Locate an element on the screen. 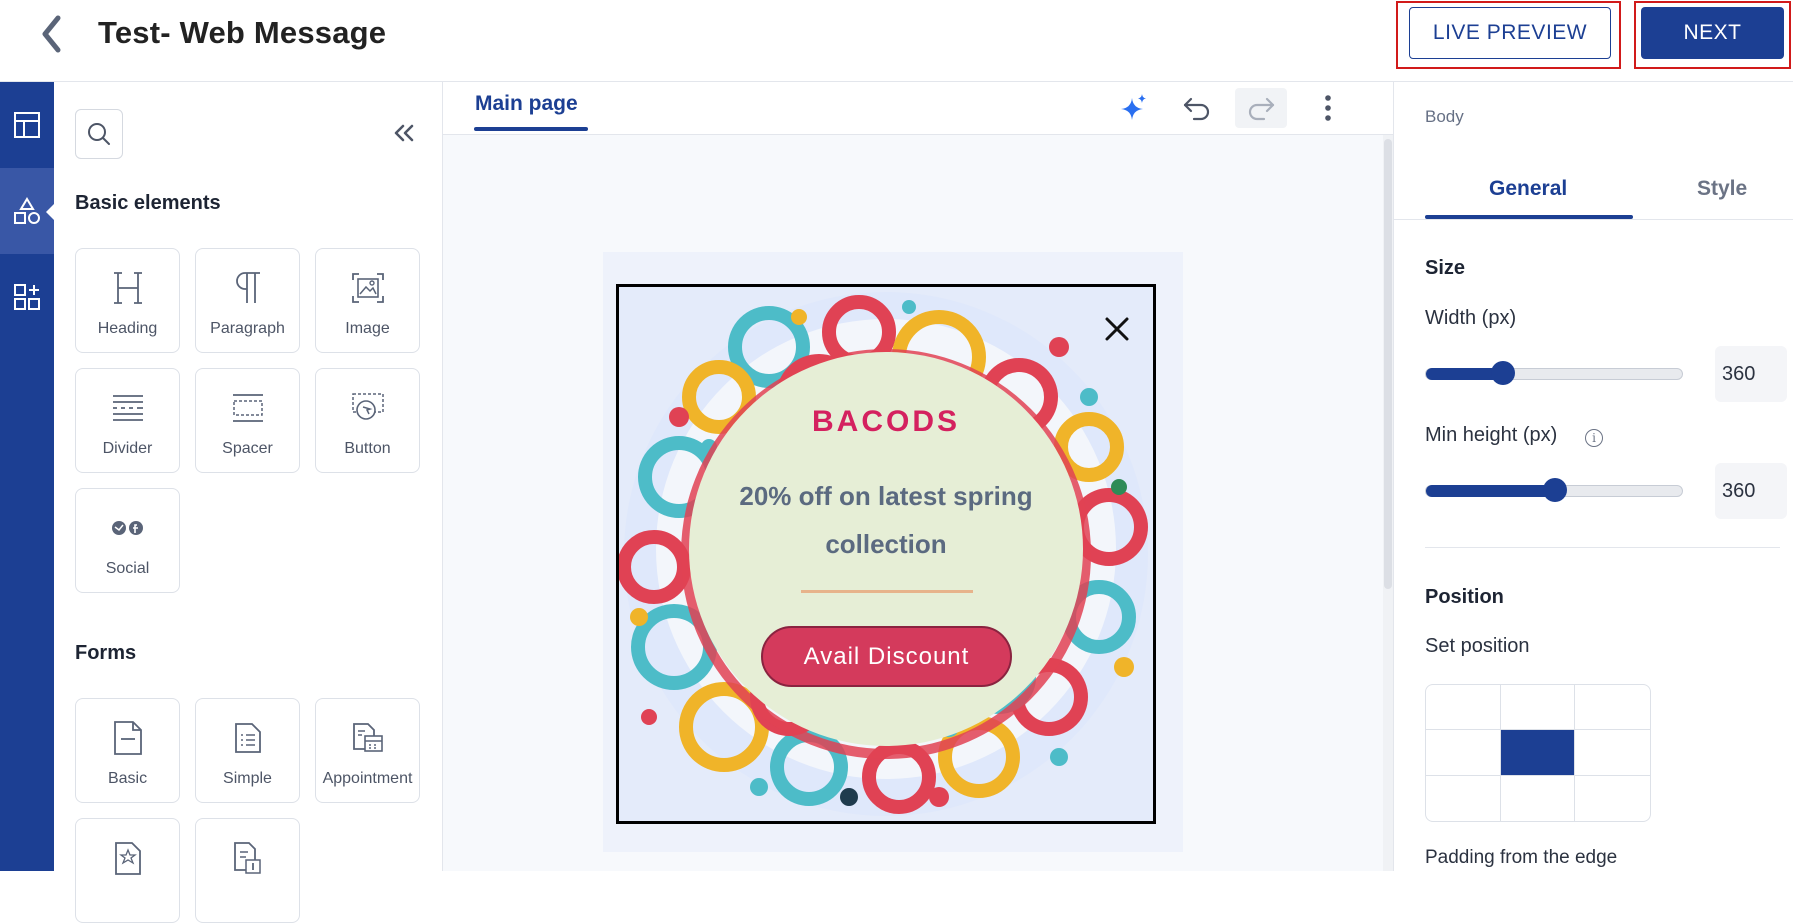 This screenshot has width=1793, height=923. canvas-scrollbar is located at coordinates (1388, 503).